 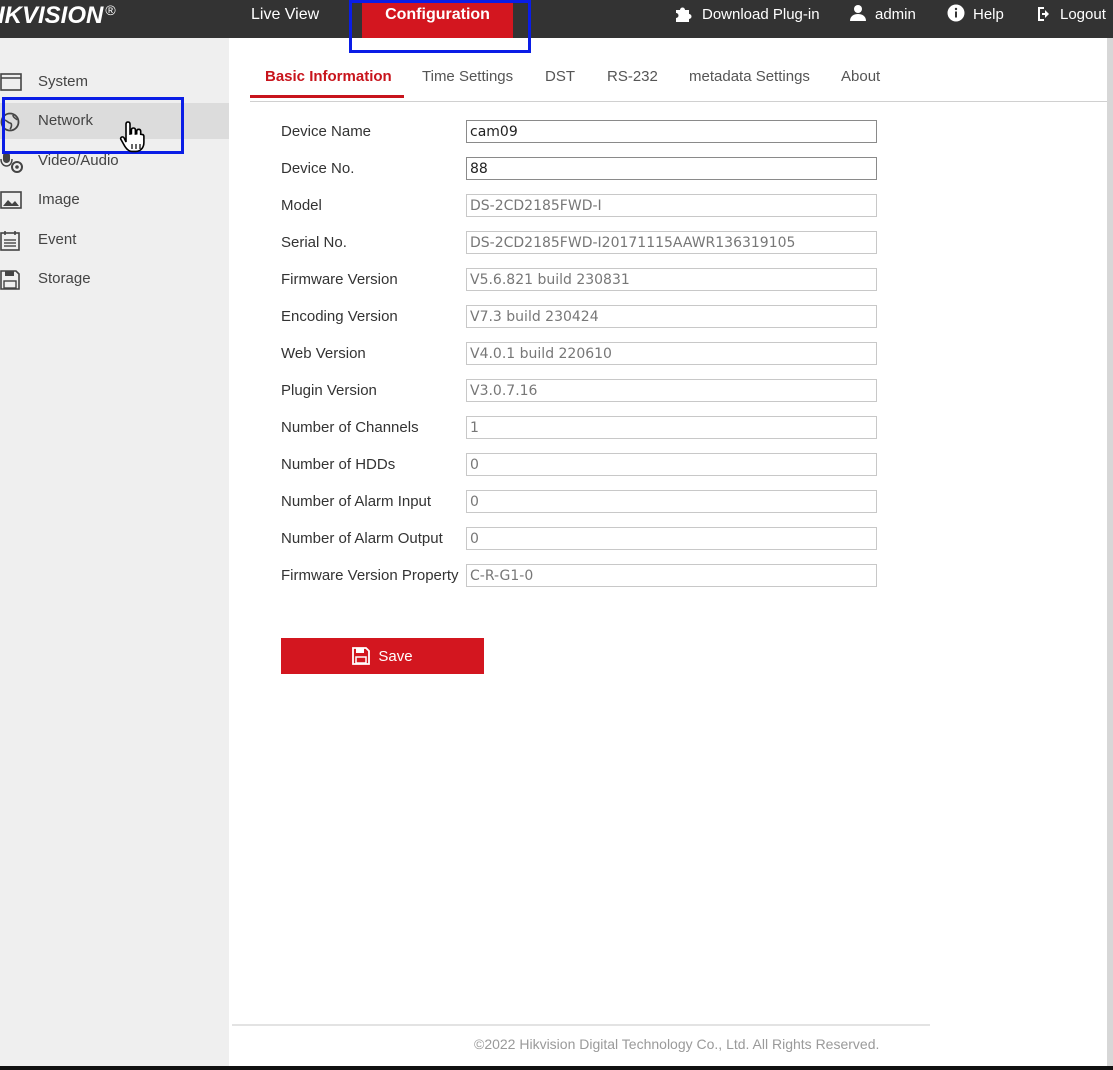 What do you see at coordinates (285, 19) in the screenshot?
I see `nav-live-view: Live View` at bounding box center [285, 19].